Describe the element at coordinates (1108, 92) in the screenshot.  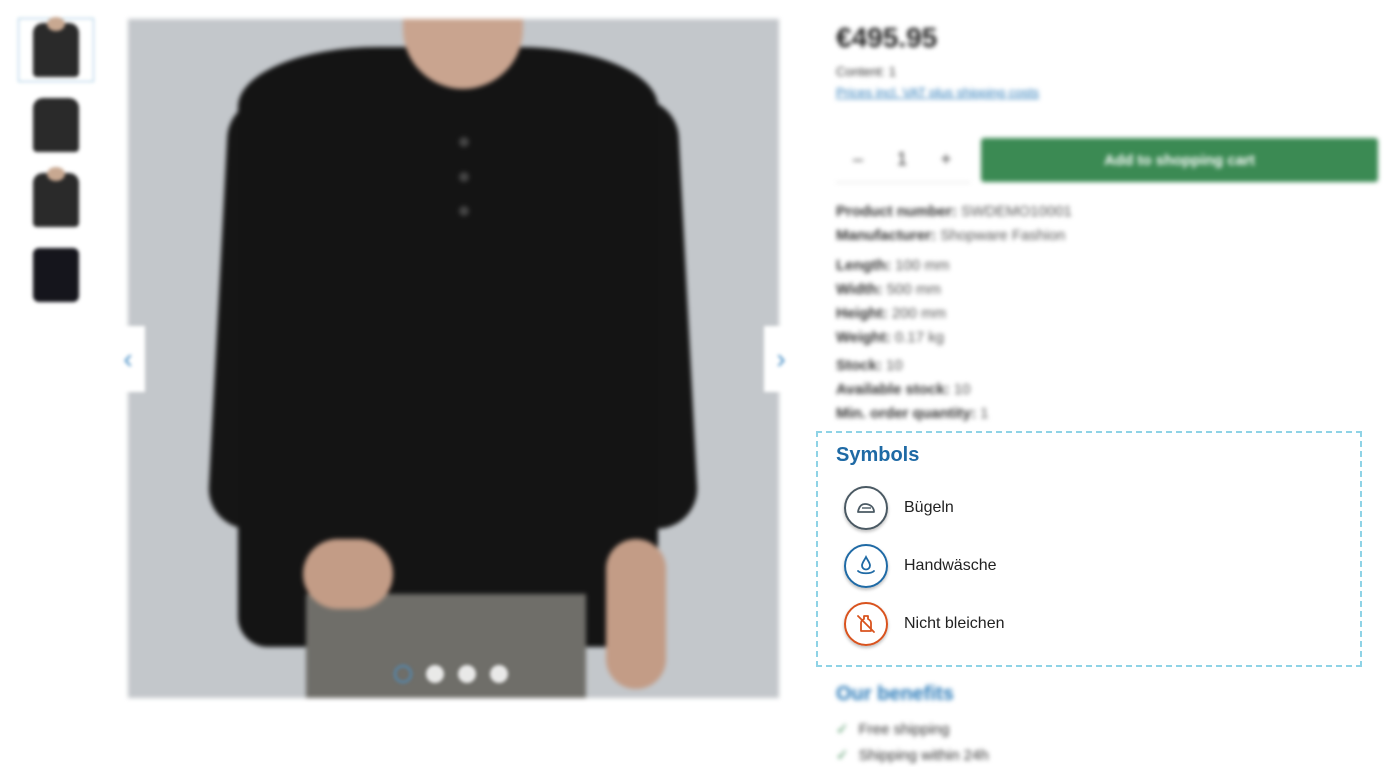
I see `vat-link: Prices incl. VAT plus shipping costs` at that location.